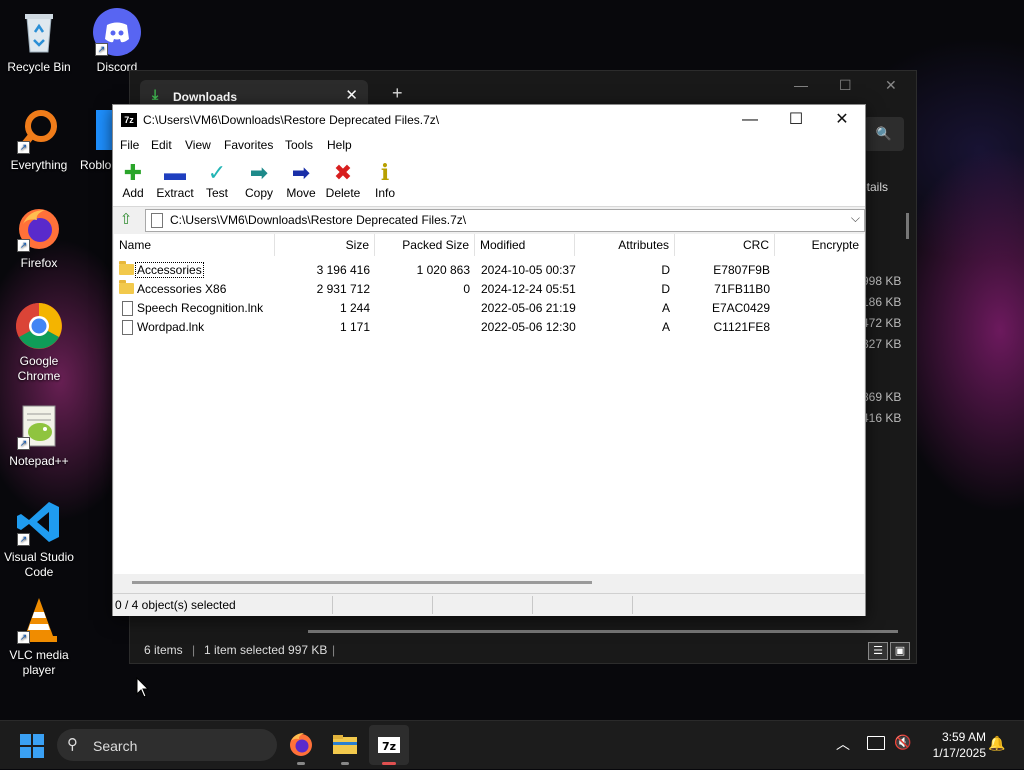 The image size is (1024, 770). Describe the element at coordinates (259, 180) in the screenshot. I see `copy-button: ➡ Copy` at that location.